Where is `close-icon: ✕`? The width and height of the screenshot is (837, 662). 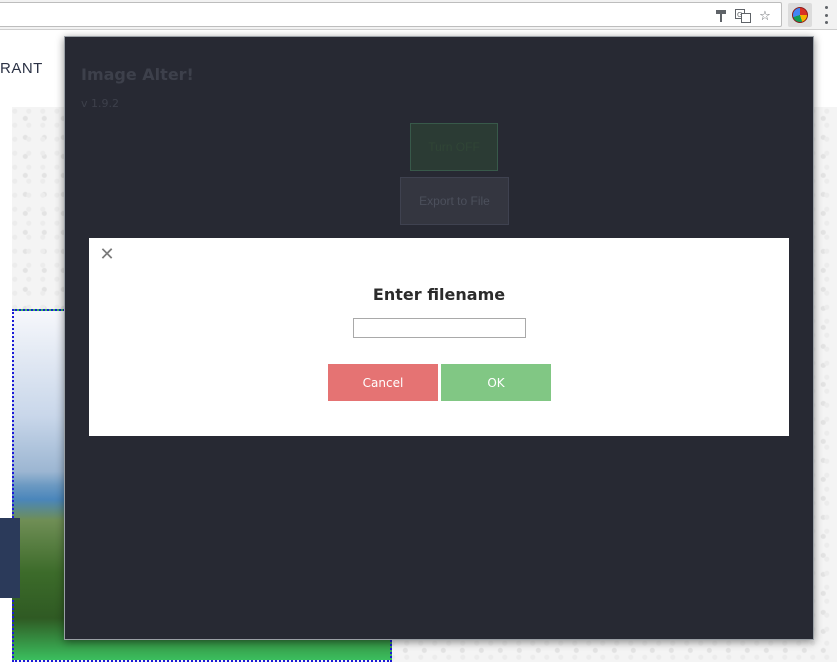
close-icon: ✕ is located at coordinates (107, 255).